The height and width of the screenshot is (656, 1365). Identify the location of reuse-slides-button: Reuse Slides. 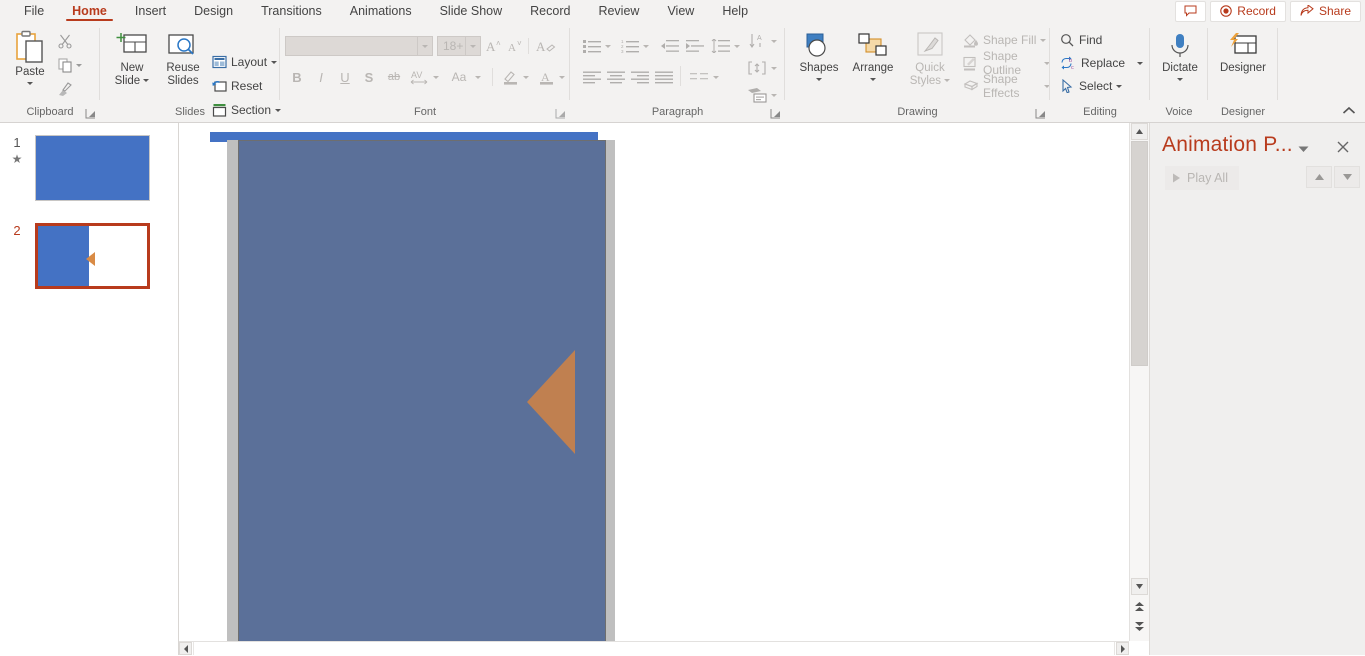
(183, 59).